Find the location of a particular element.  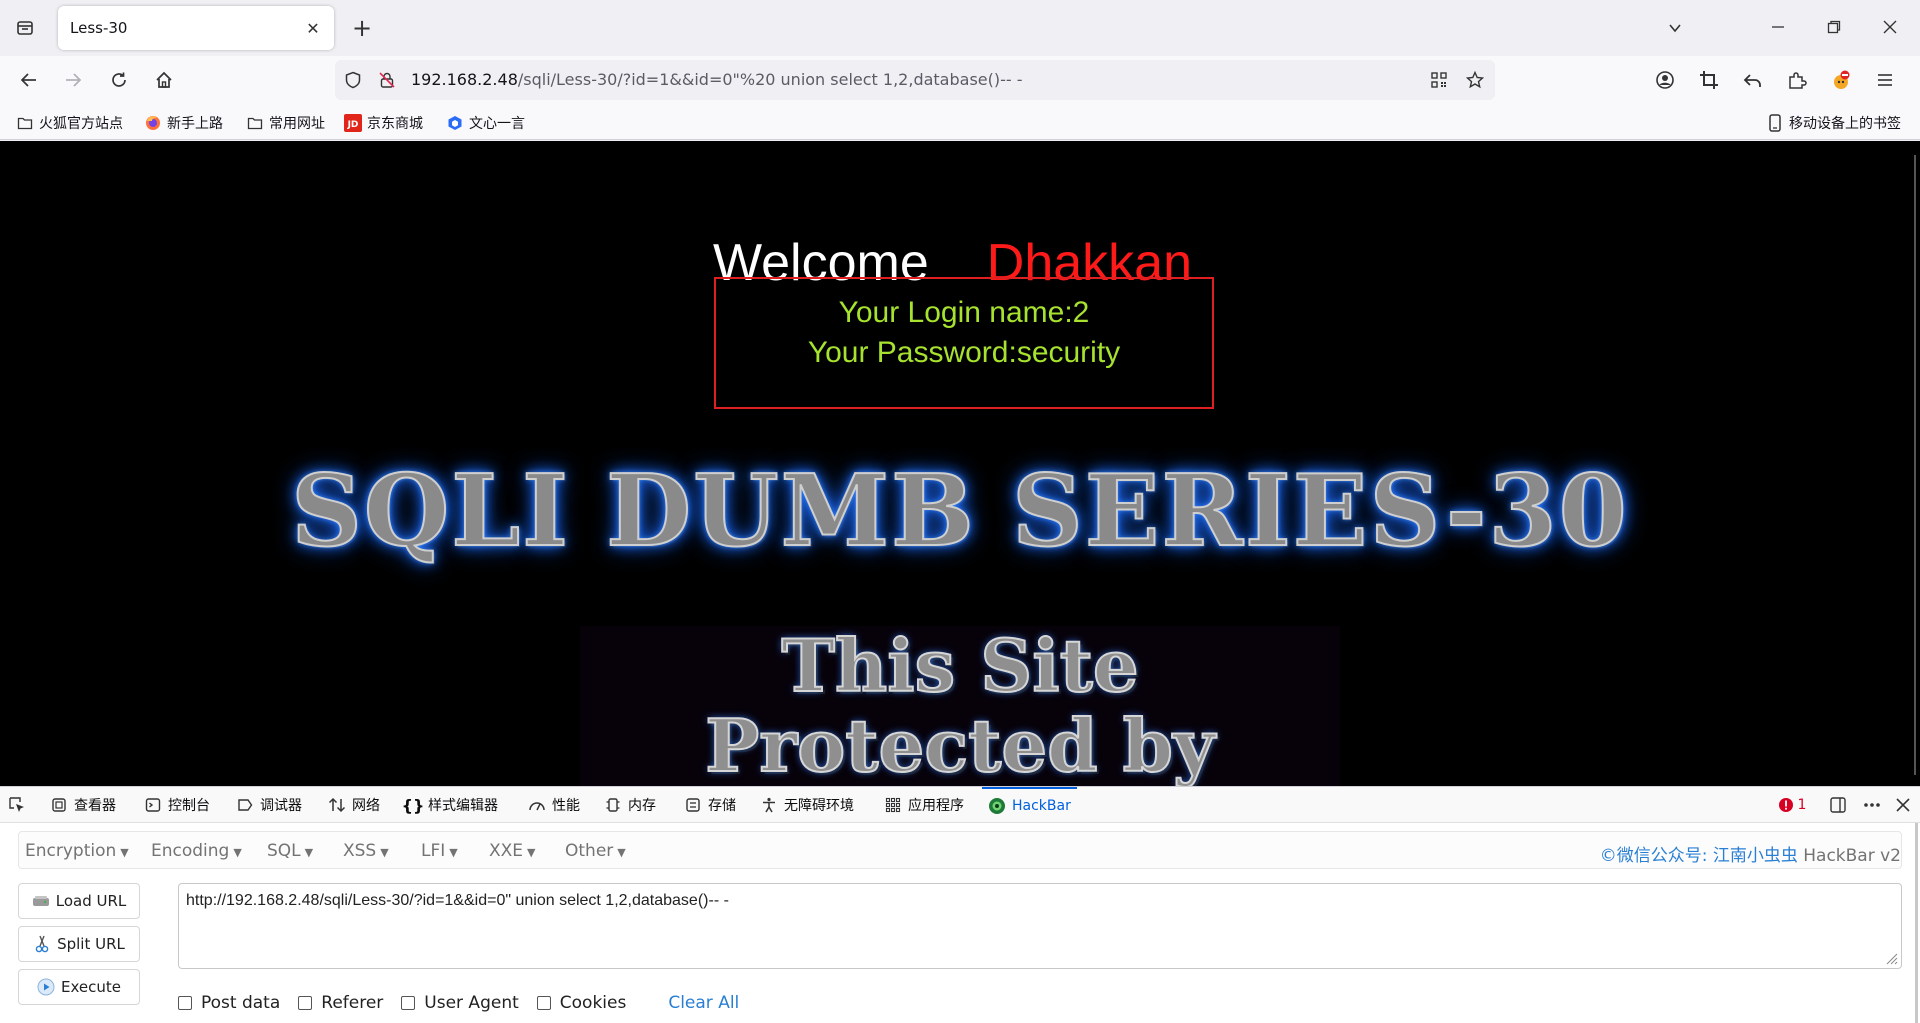

series-banner: SQLI DUMB SERIES-30 is located at coordinates (960, 511).